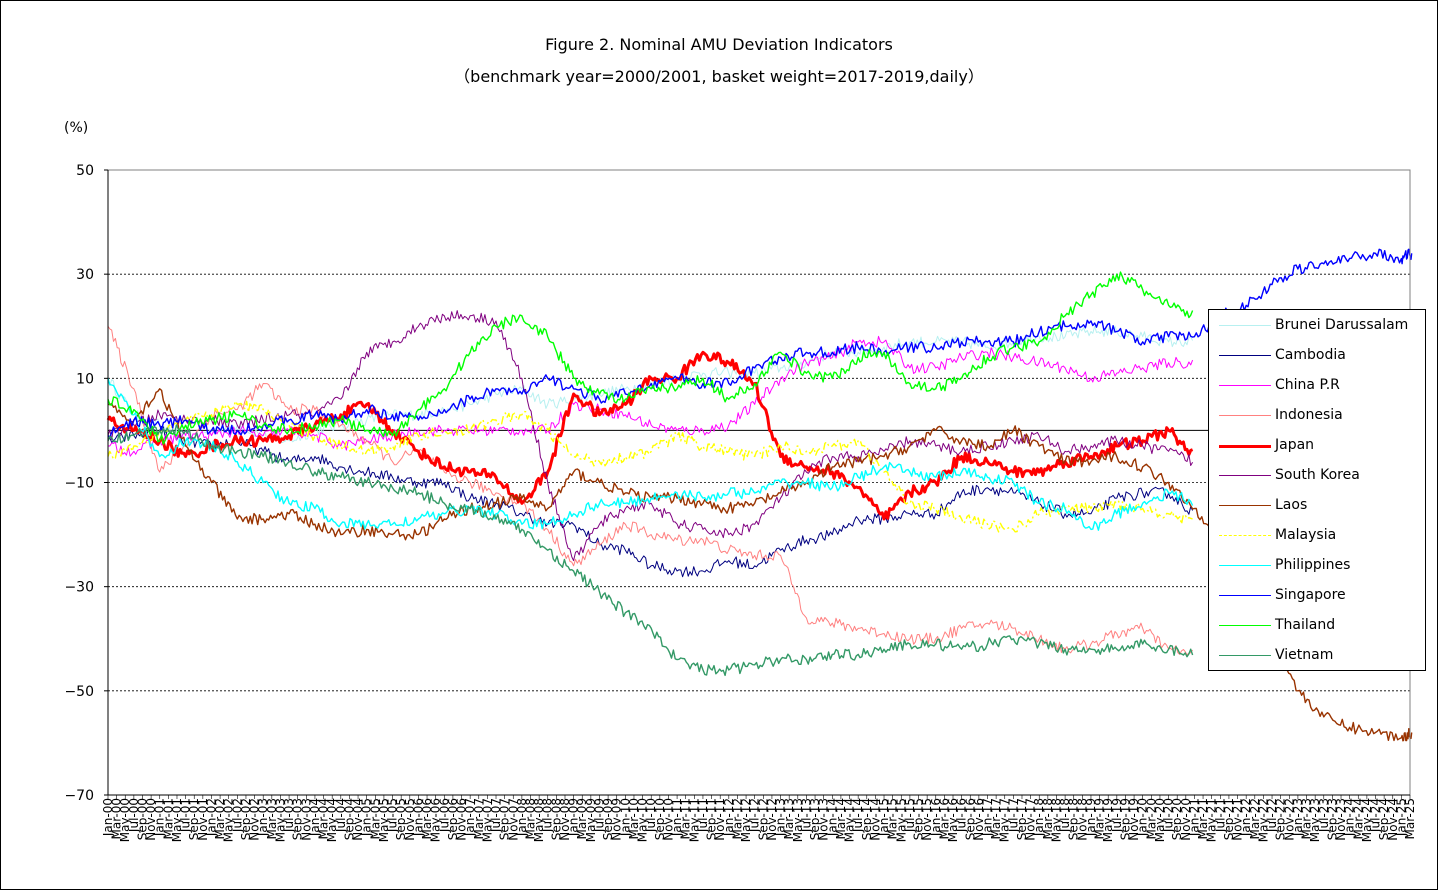 The image size is (1438, 890). Describe the element at coordinates (1307, 385) in the screenshot. I see `legend-label: China P.R` at that location.